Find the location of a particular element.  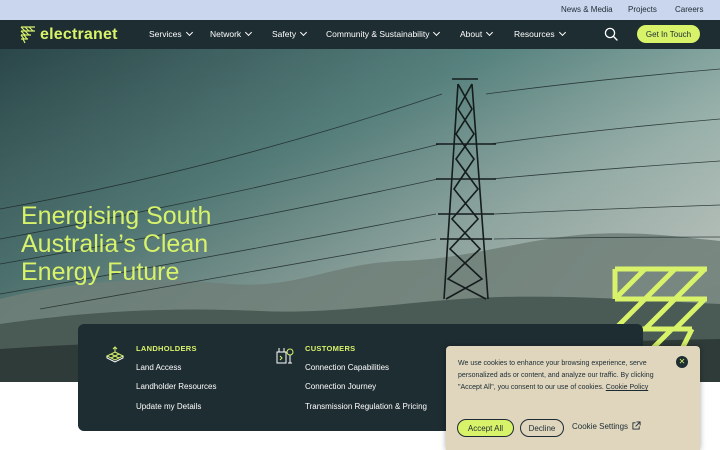

utility-link-news-media: News & Media is located at coordinates (587, 9).